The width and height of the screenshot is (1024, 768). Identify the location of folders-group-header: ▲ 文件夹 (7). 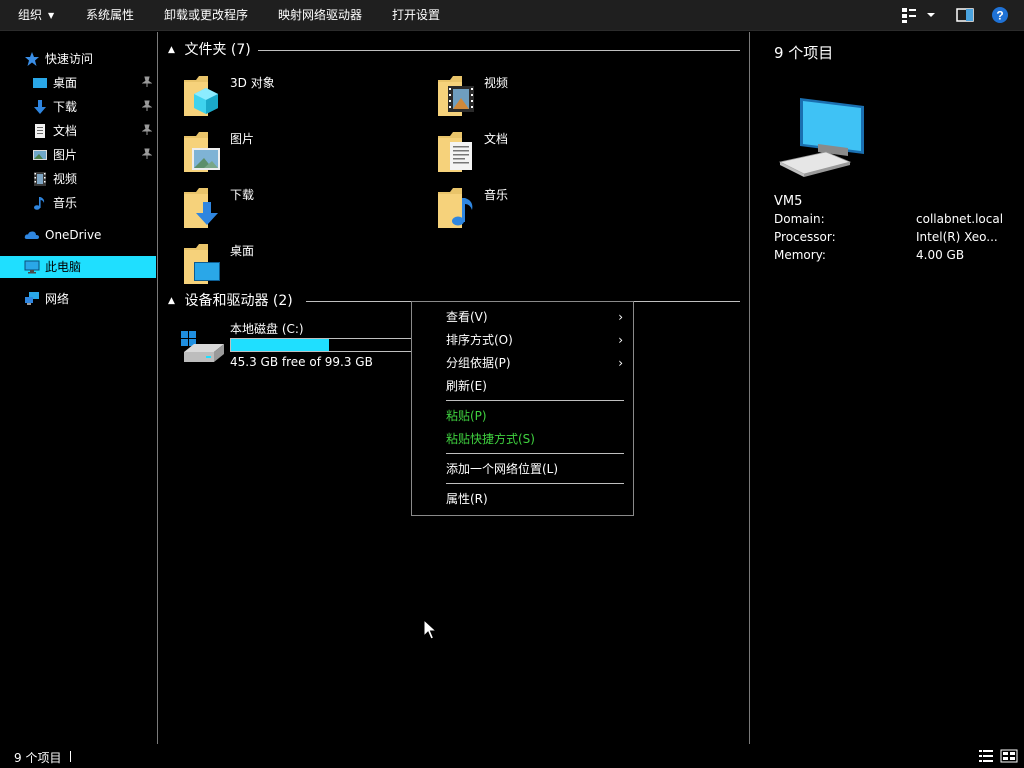
(454, 50).